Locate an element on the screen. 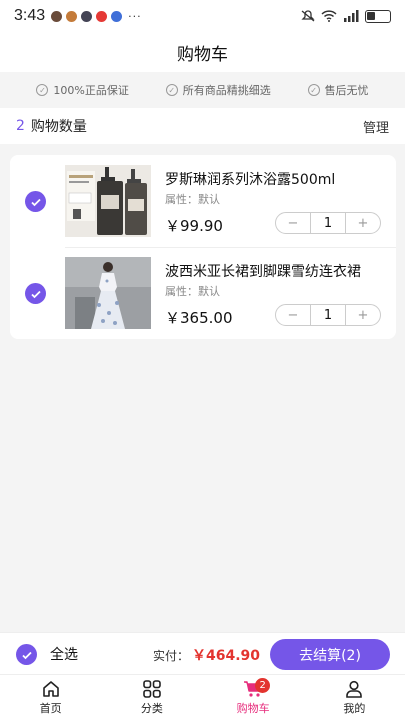 The image size is (405, 720). user-icon is located at coordinates (354, 689).